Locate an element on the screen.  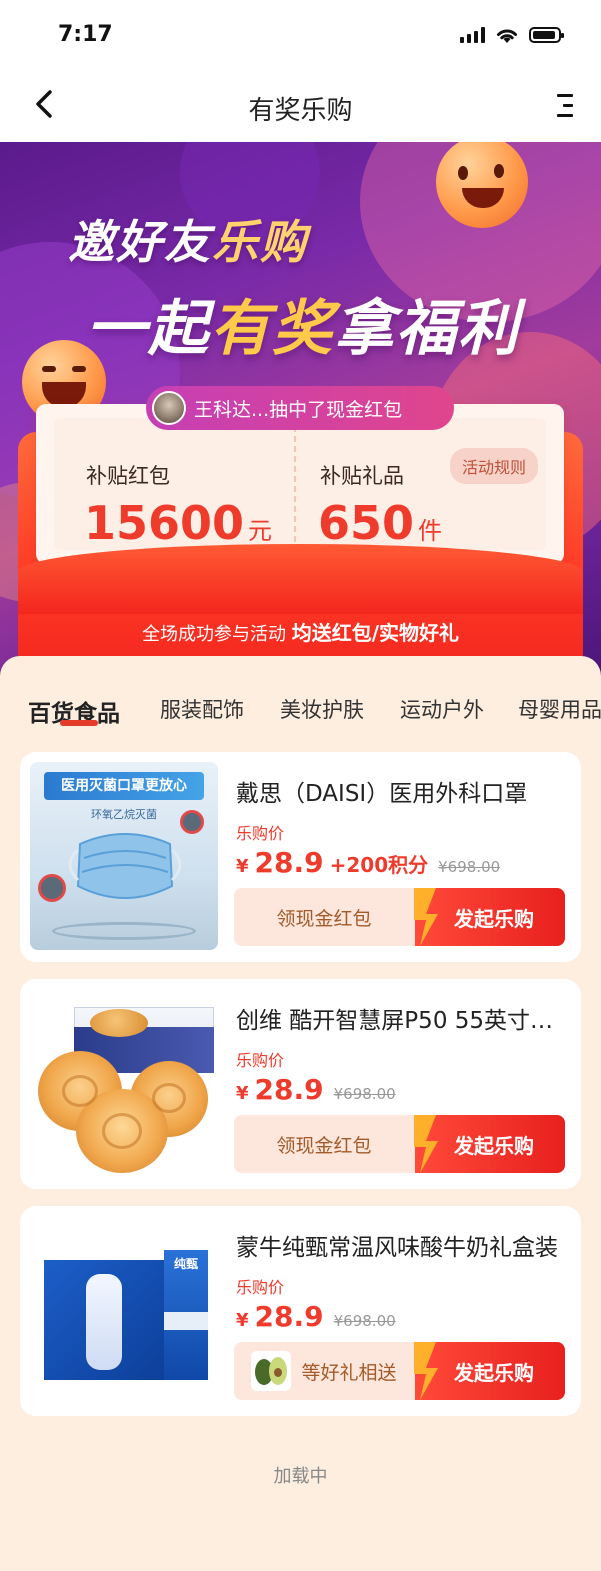
tab-apparel: 服装配饰 is located at coordinates (202, 709).